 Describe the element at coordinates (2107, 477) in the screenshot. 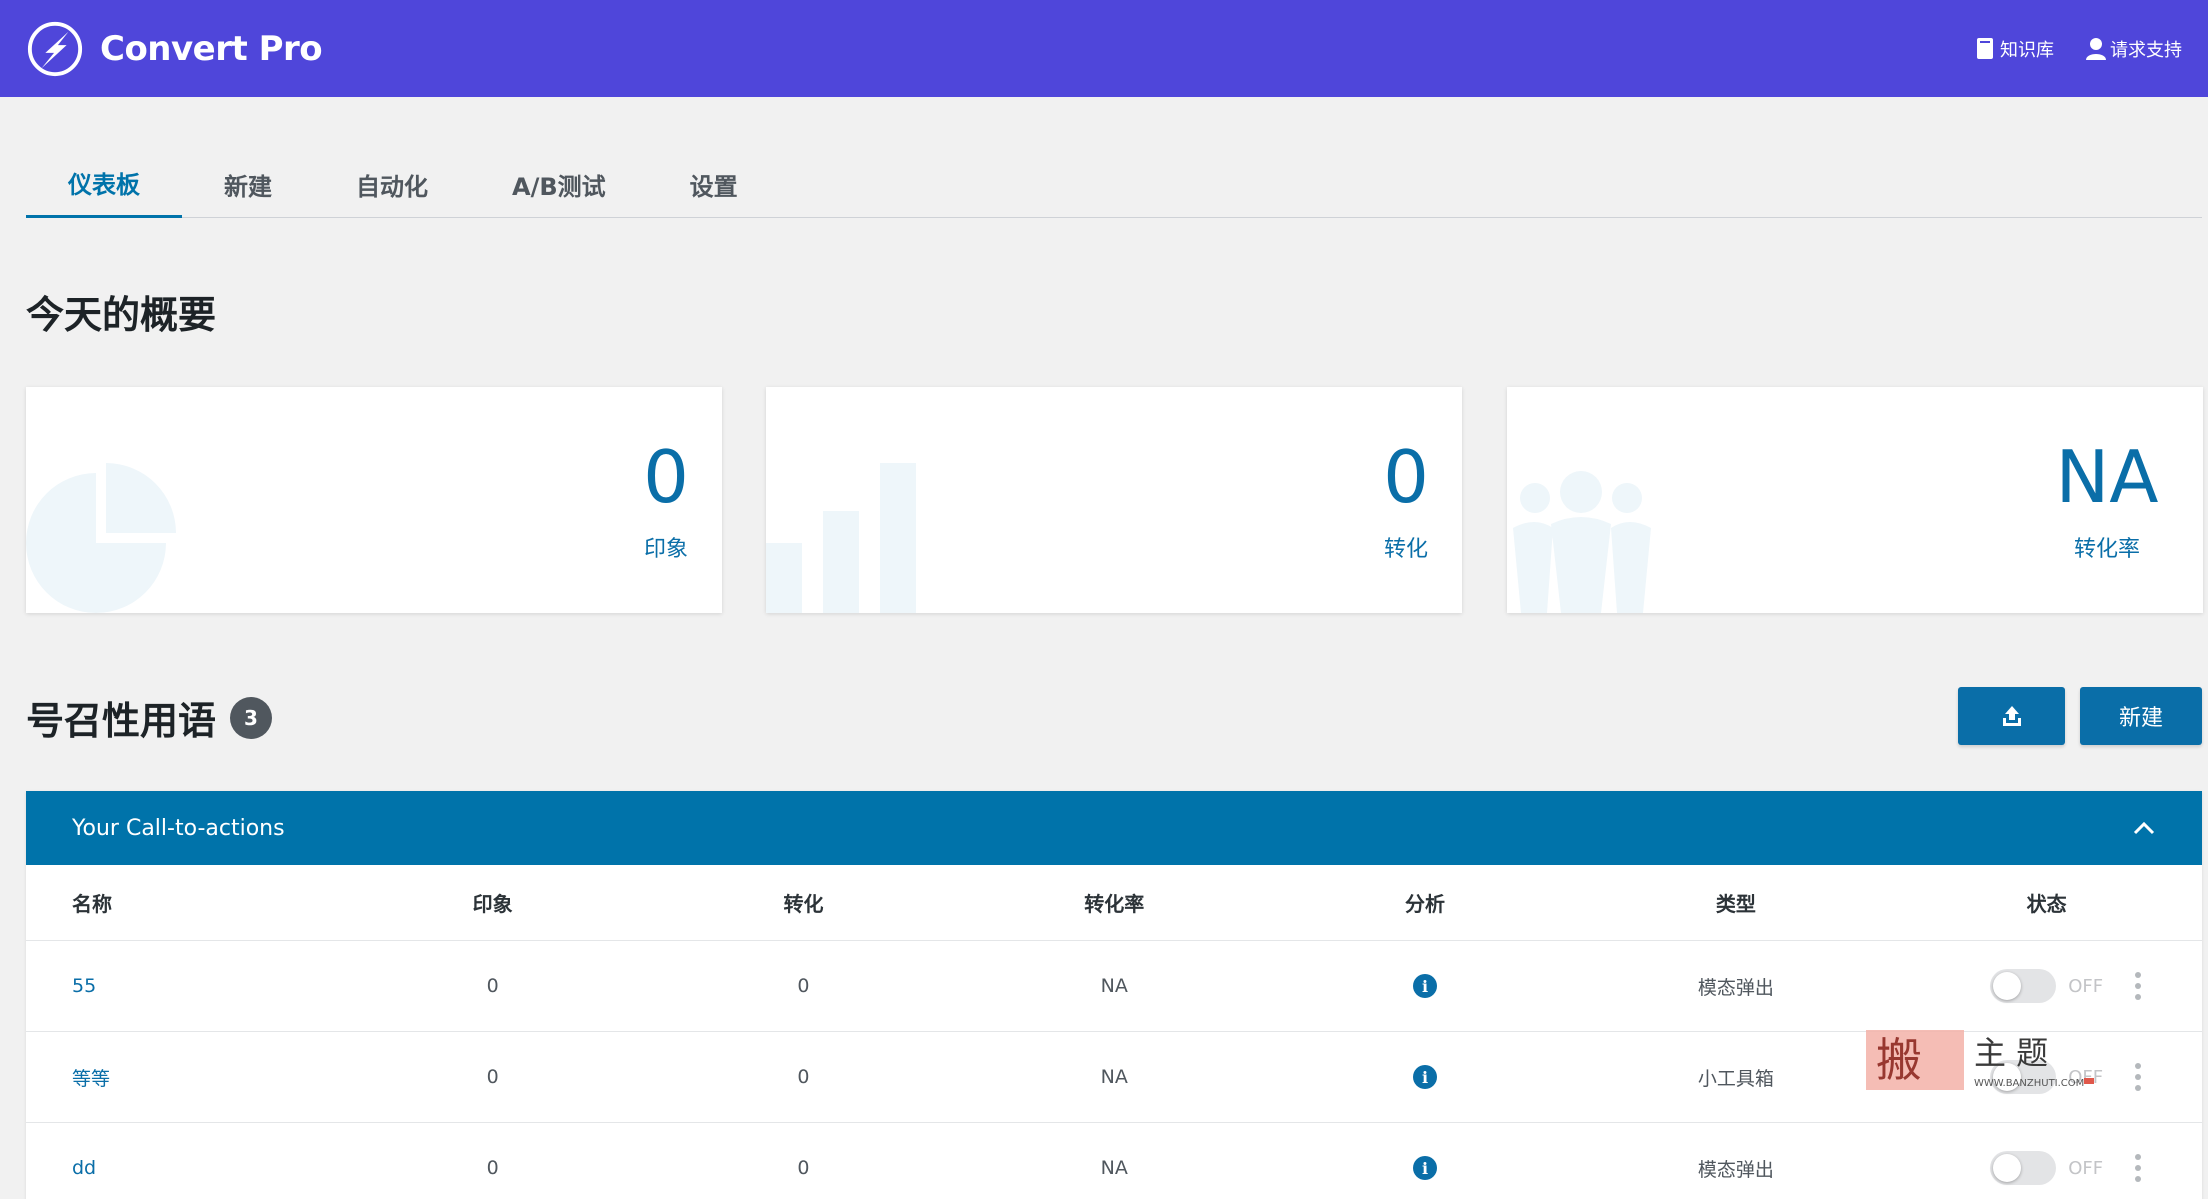

I see `conversion-rate-value: NA` at that location.